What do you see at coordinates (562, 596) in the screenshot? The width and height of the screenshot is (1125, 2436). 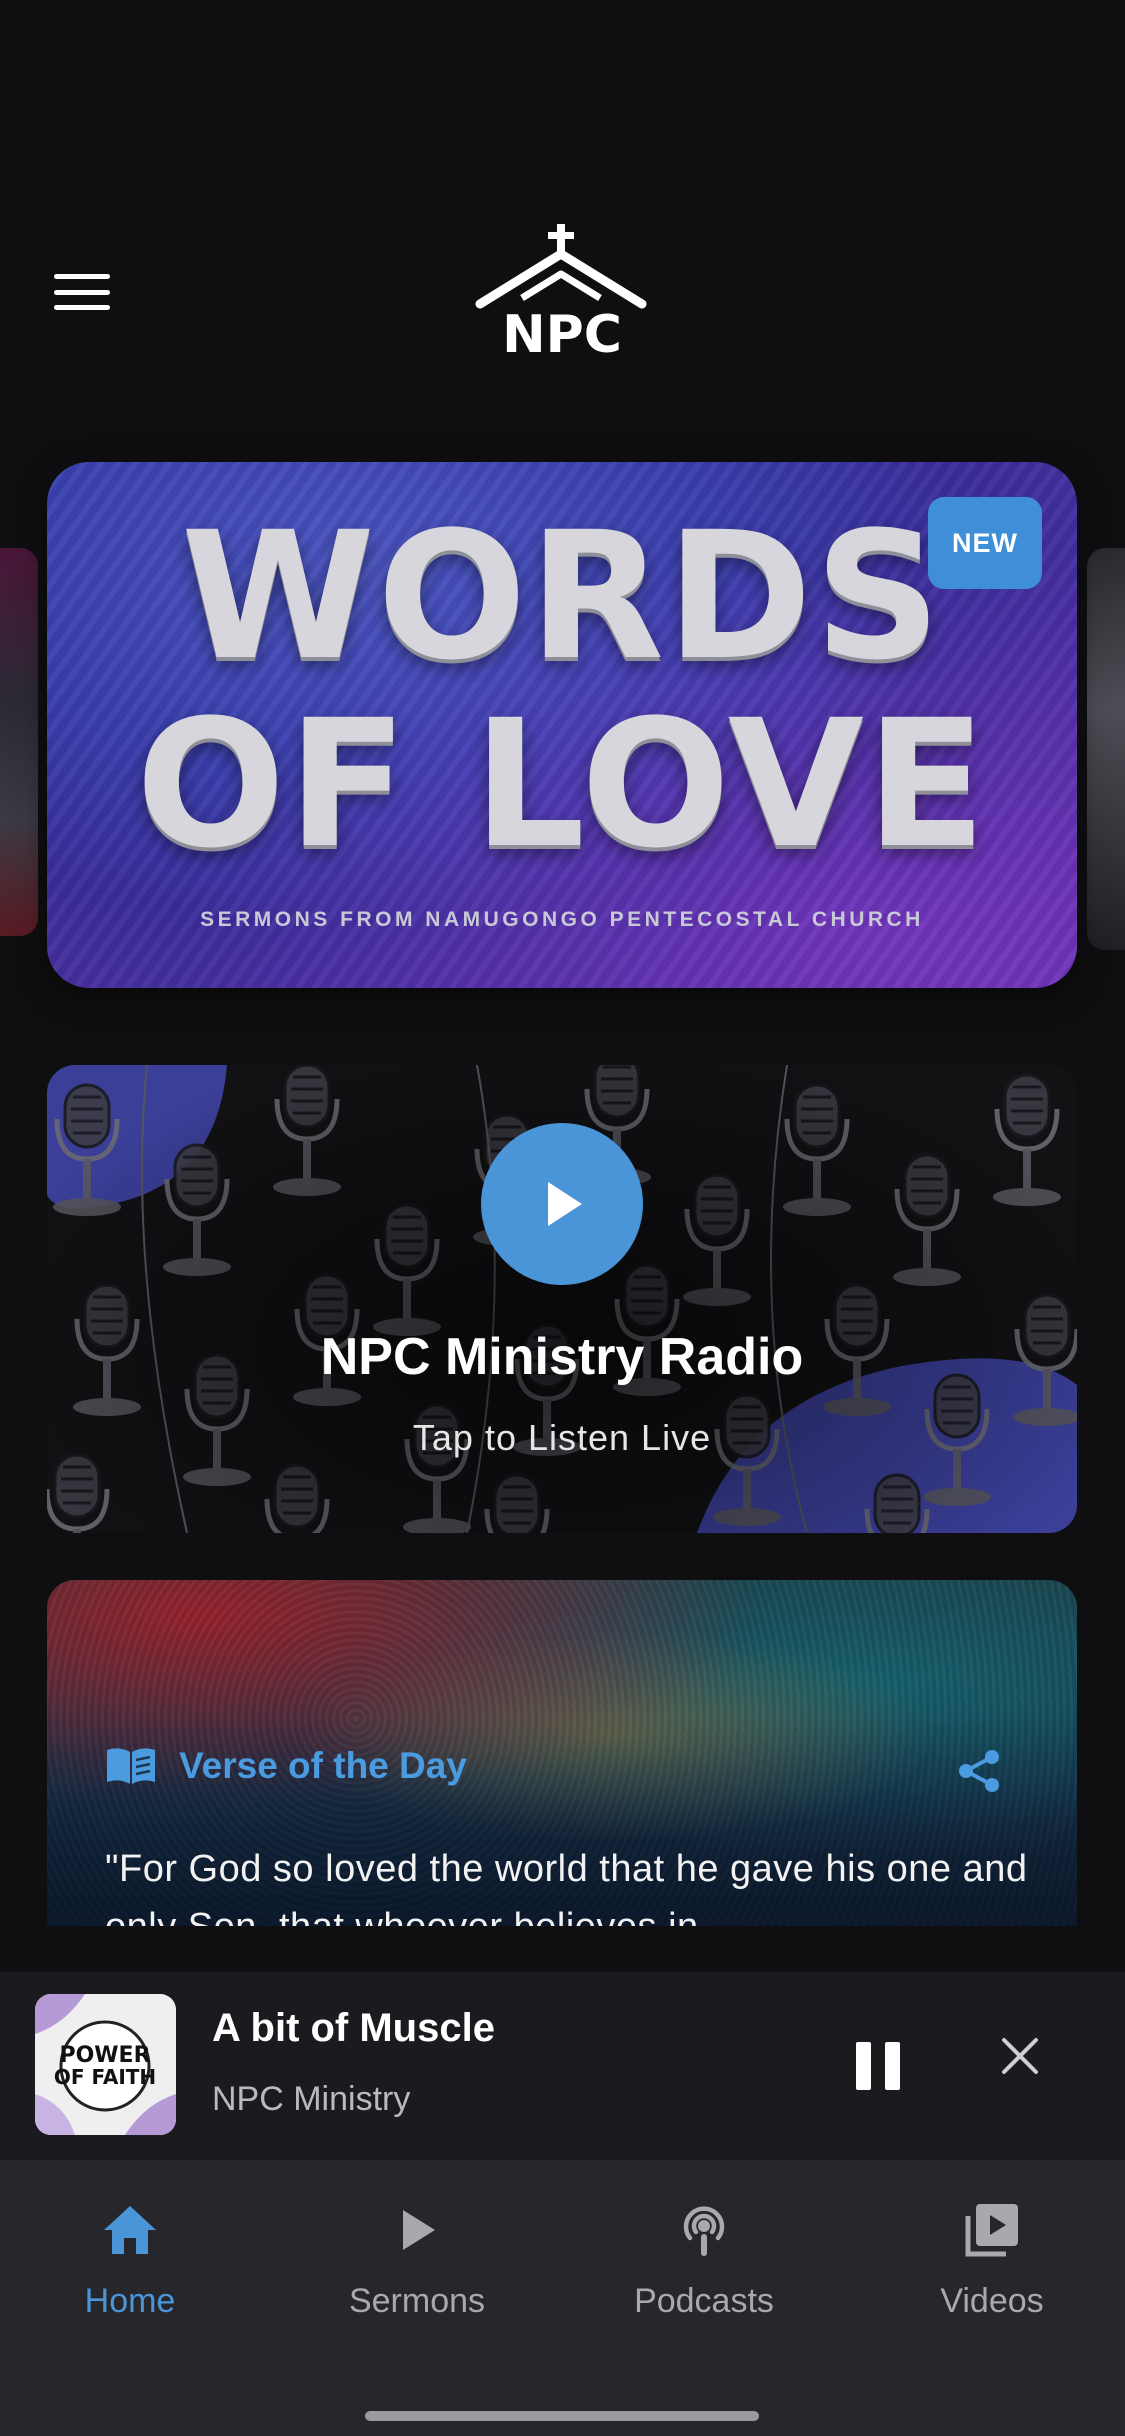 I see `hero-title-line1: WORDS` at bounding box center [562, 596].